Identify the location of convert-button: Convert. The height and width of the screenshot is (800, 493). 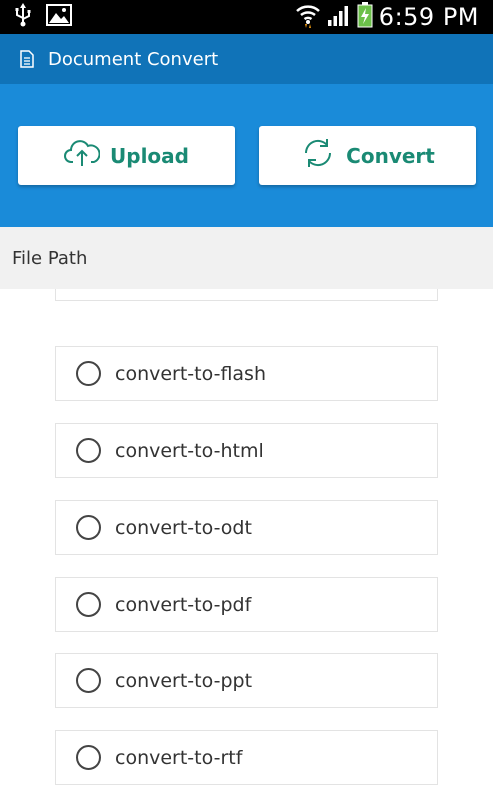
(367, 155).